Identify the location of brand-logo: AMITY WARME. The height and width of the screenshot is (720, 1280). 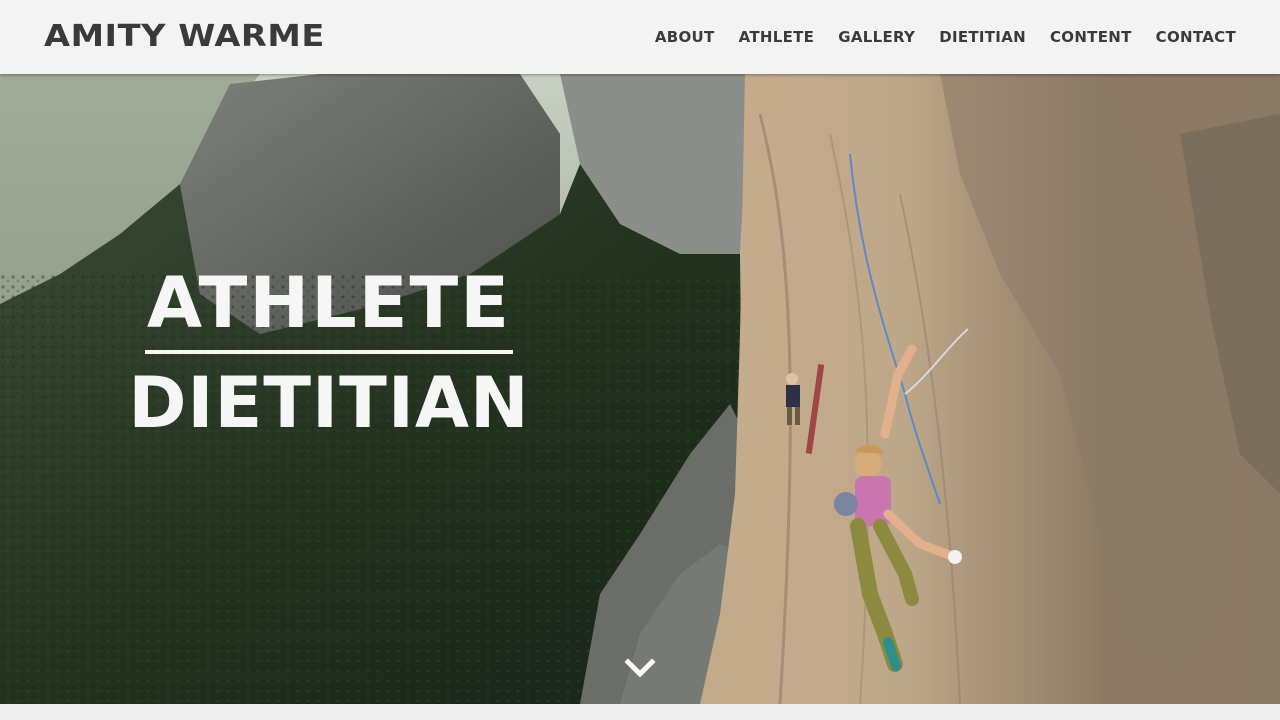
(184, 36).